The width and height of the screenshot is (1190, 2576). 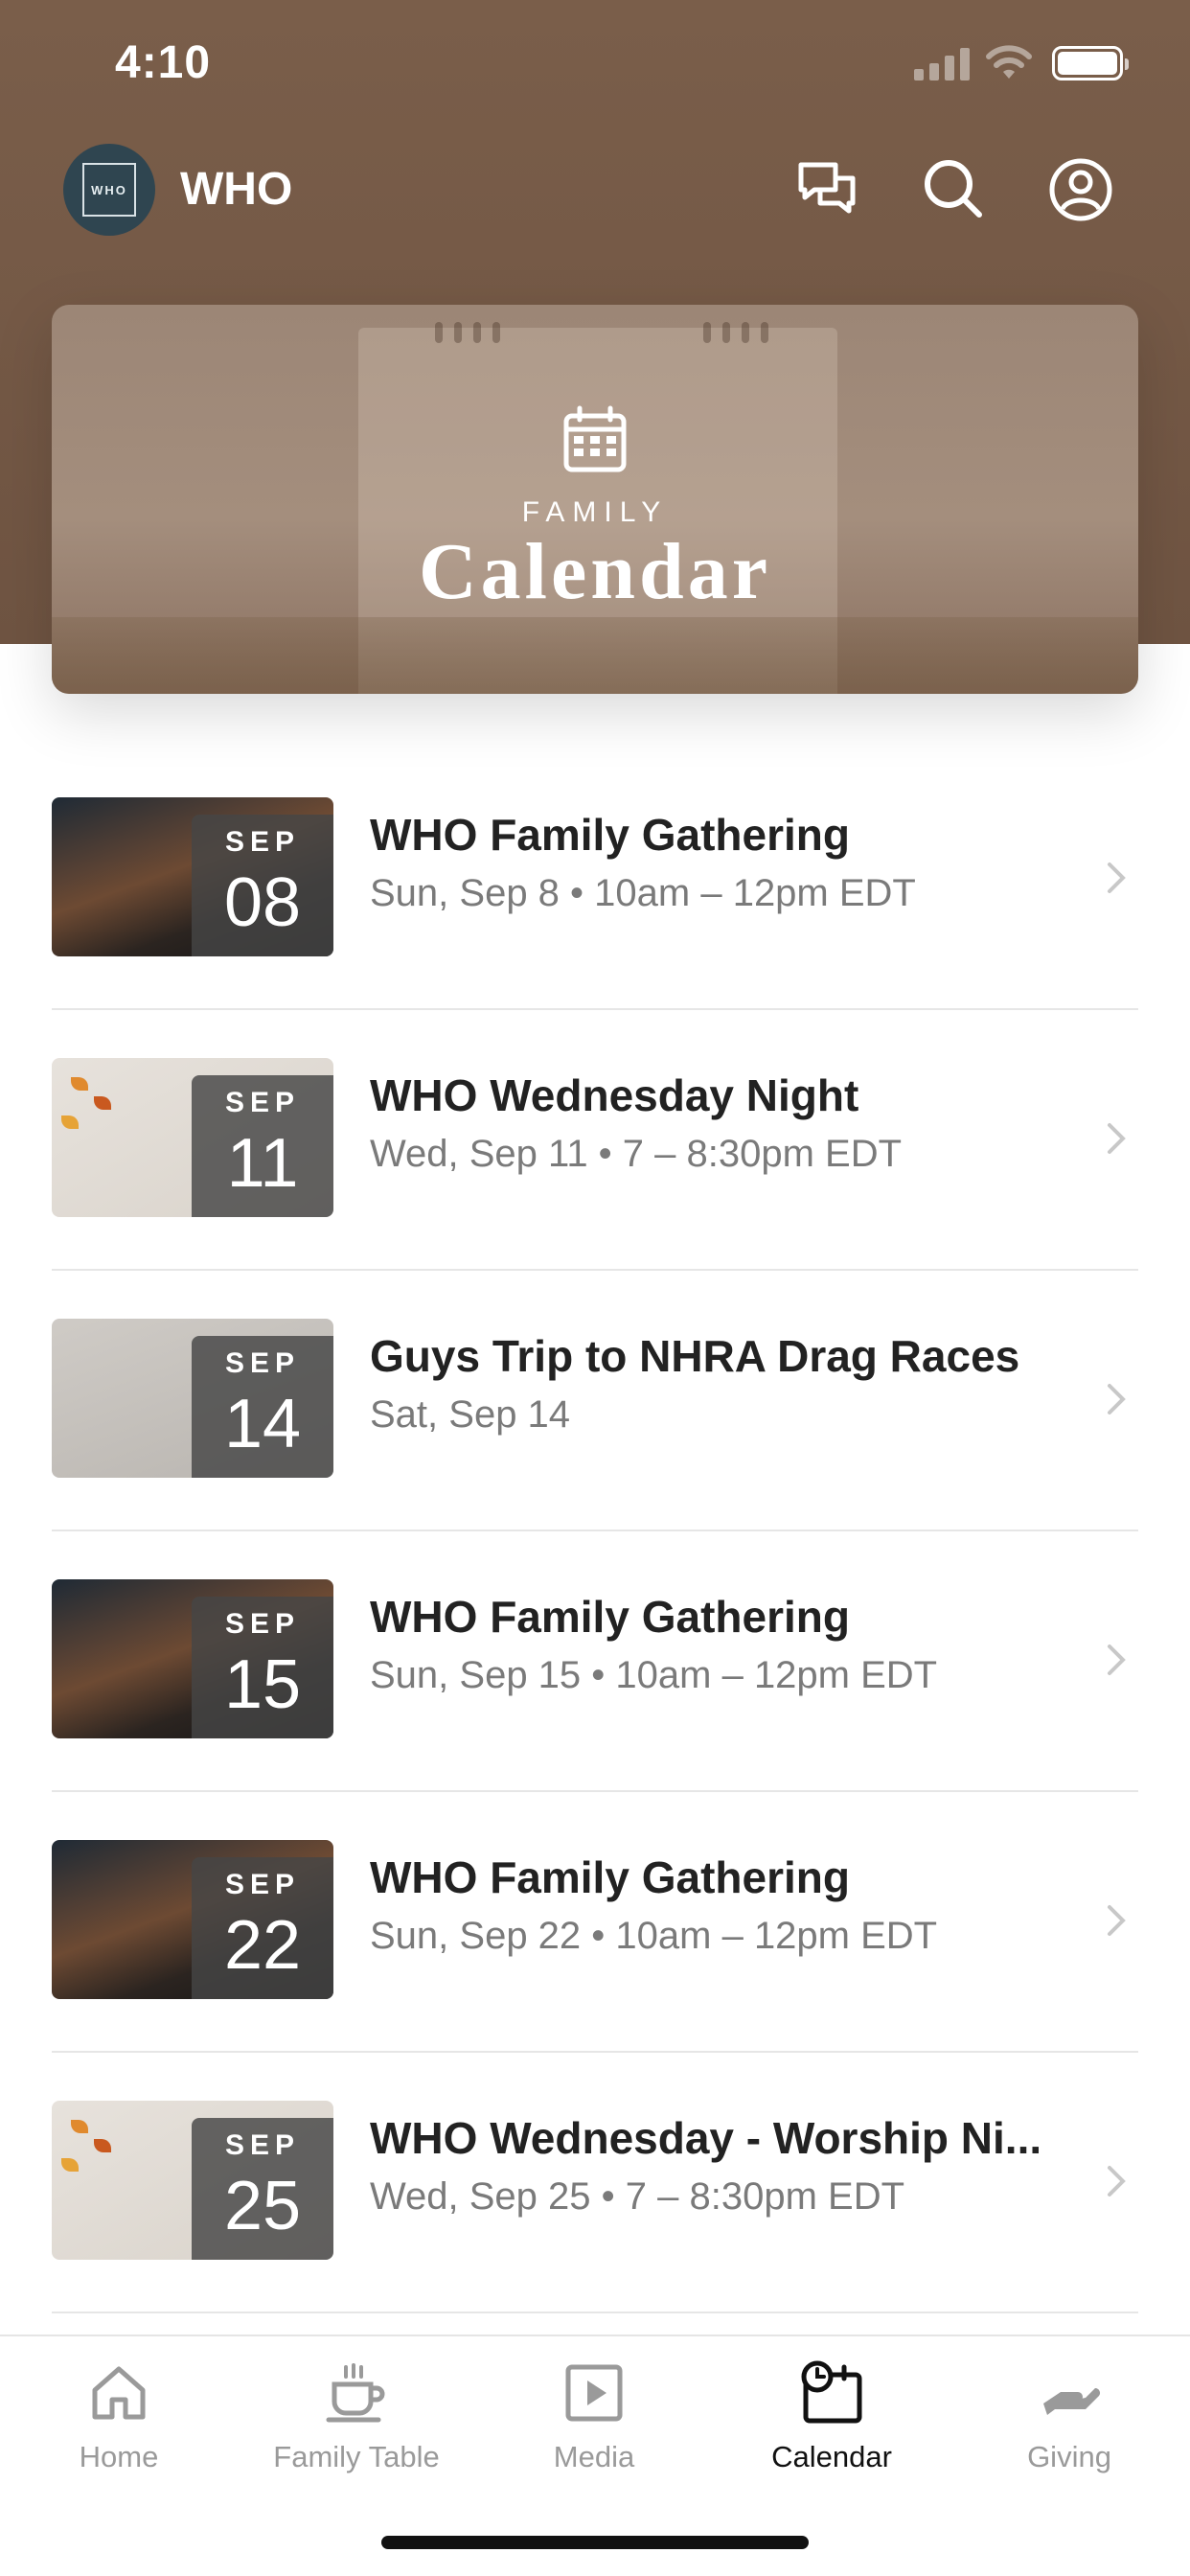 I want to click on date-day: 11, so click(x=263, y=1163).